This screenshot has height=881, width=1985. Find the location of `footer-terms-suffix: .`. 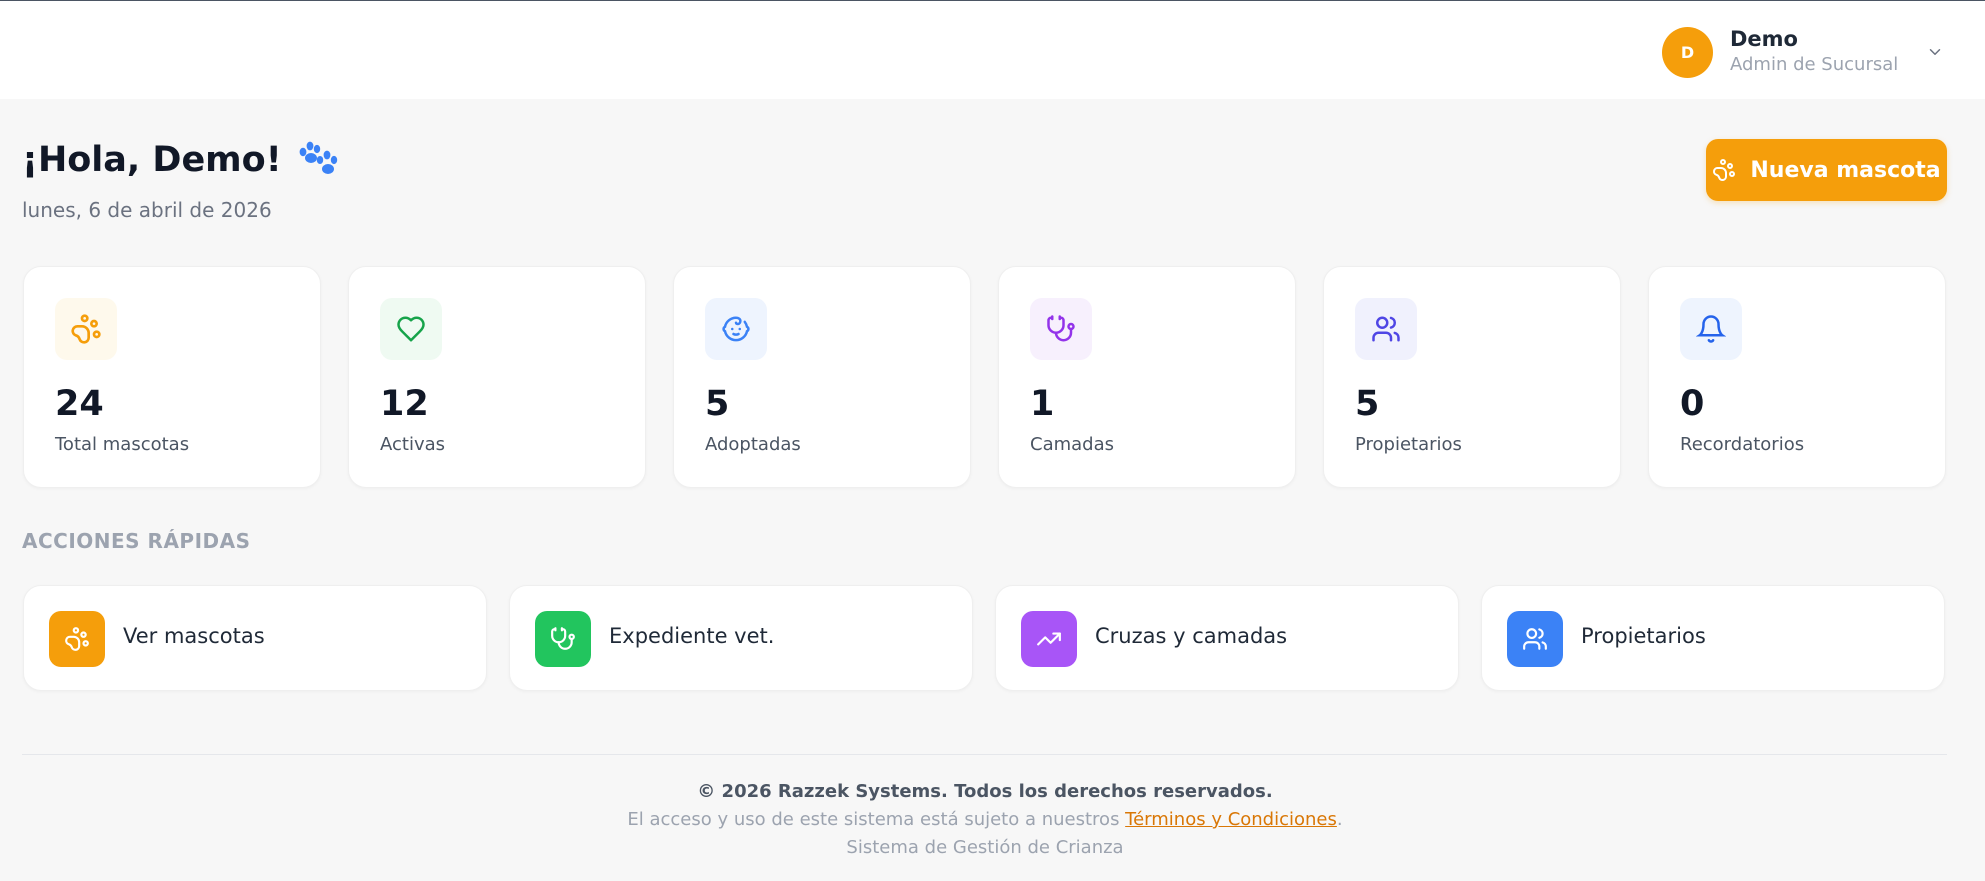

footer-terms-suffix: . is located at coordinates (1339, 819).